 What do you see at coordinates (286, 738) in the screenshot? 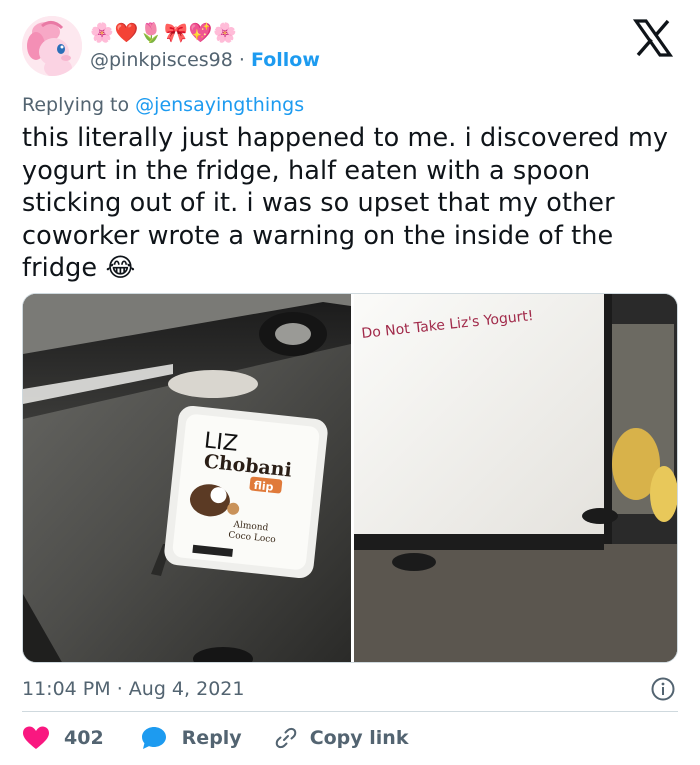
I see `link-icon` at bounding box center [286, 738].